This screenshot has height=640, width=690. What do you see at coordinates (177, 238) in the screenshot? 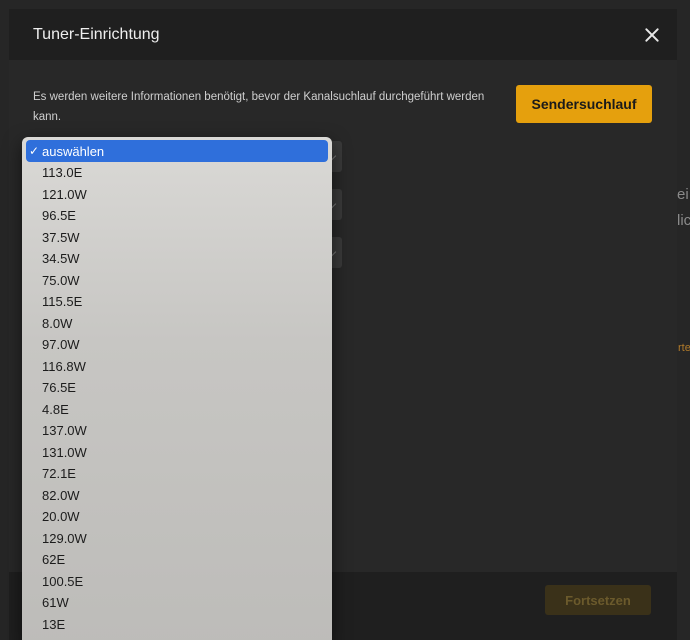
I see `dropdown-option: 37.5W` at bounding box center [177, 238].